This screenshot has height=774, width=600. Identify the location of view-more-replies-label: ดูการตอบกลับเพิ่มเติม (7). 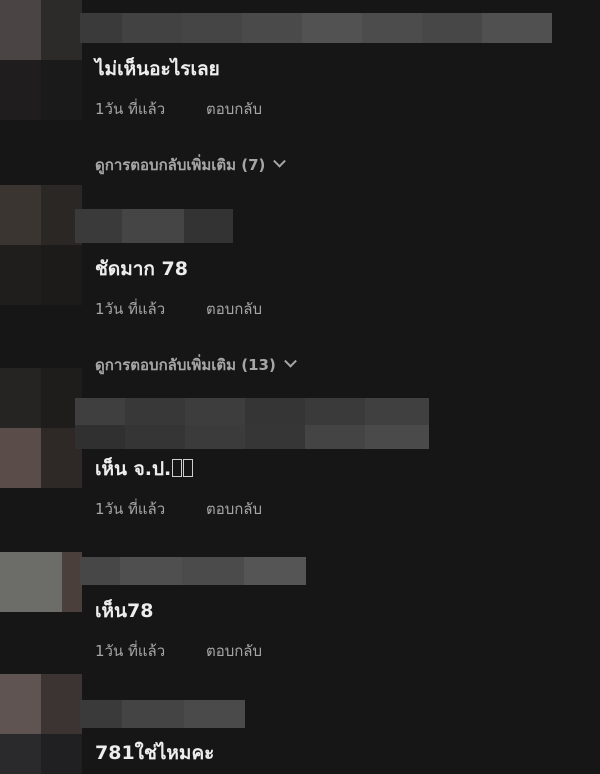
(180, 165).